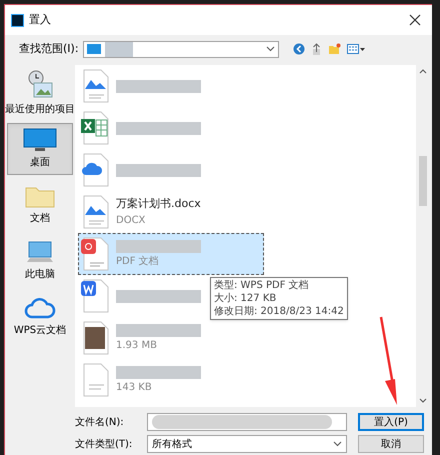  Describe the element at coordinates (247, 422) in the screenshot. I see `file-name-field` at that location.